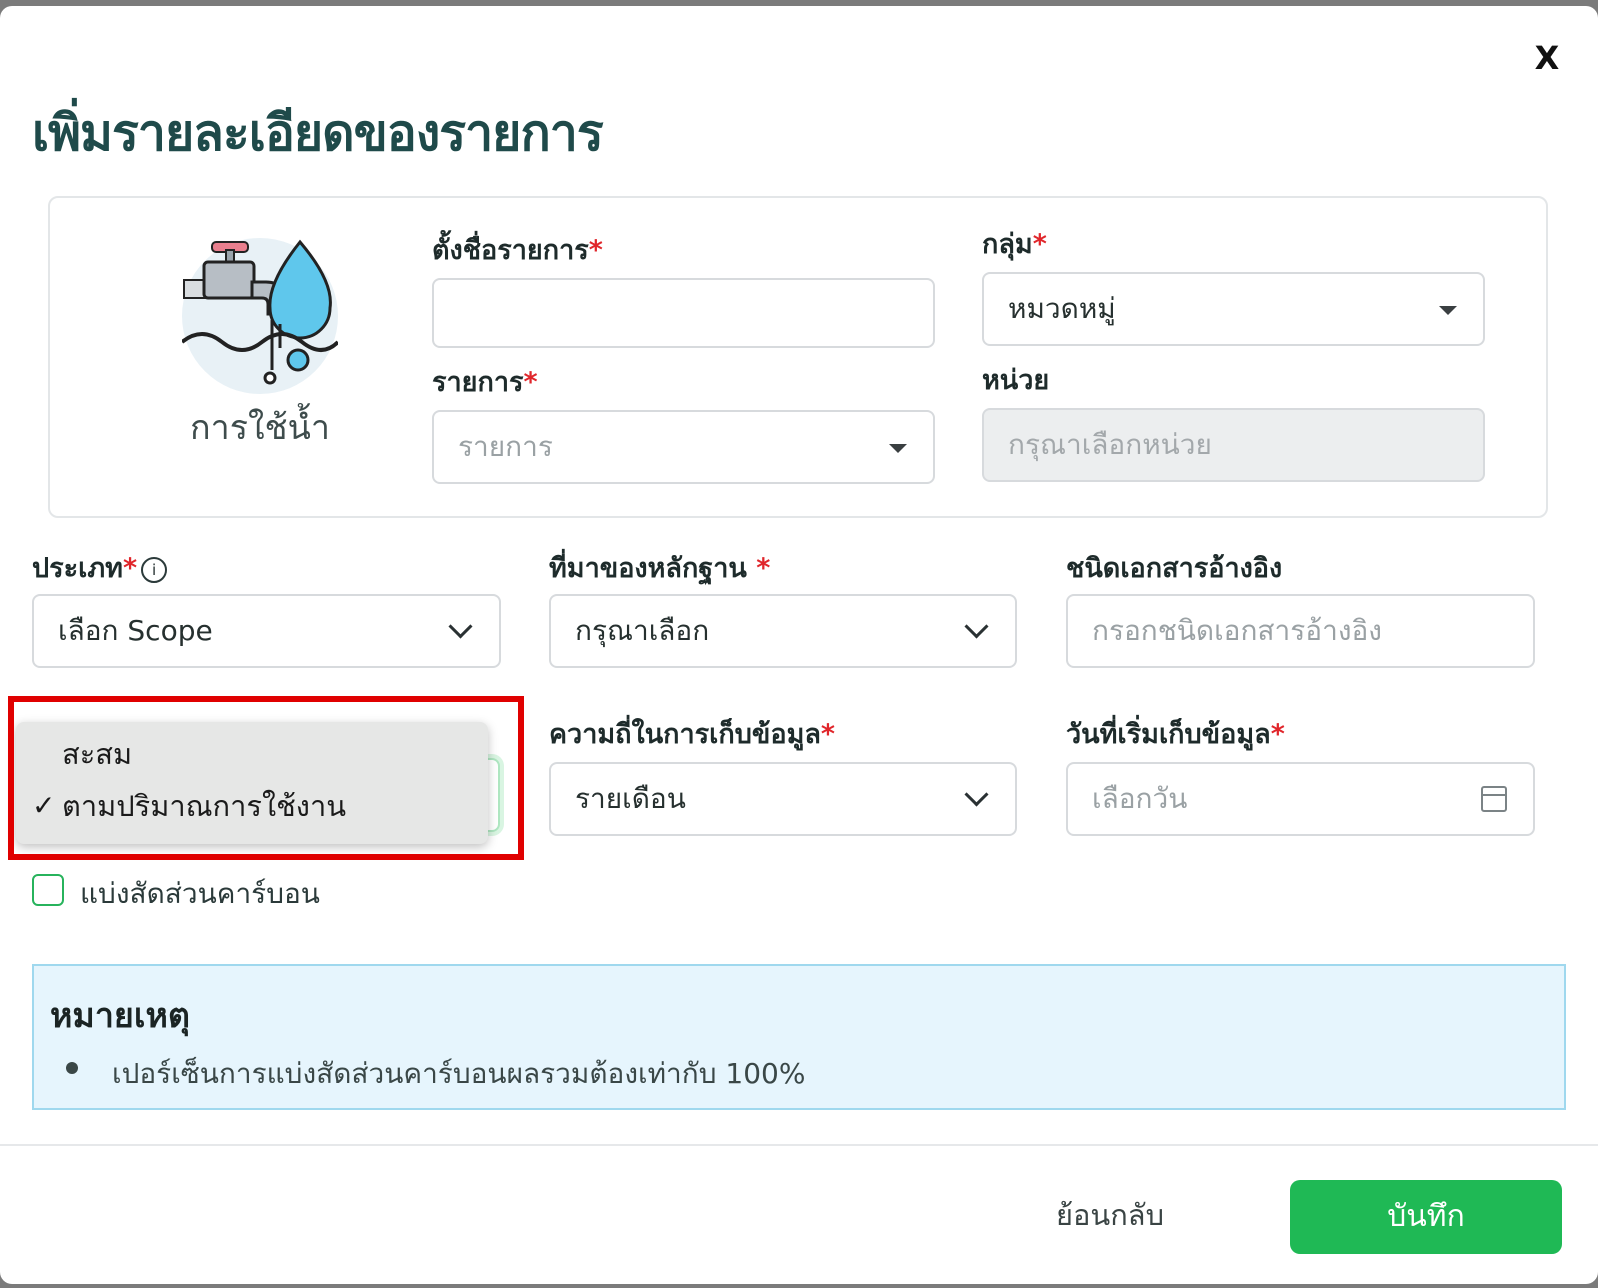 Image resolution: width=1598 pixels, height=1288 pixels. Describe the element at coordinates (1174, 568) in the screenshot. I see `ref-doc-label: ชนิดเอกสารอ้างอิง` at that location.